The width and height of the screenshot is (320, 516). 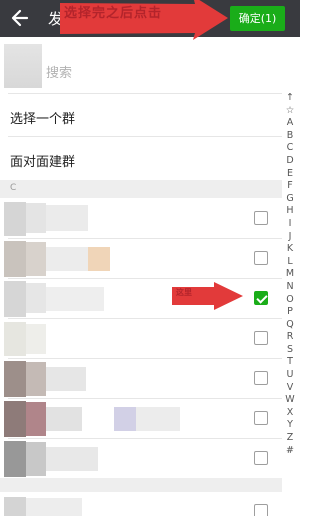 I want to click on index-letter: T, so click(x=290, y=362).